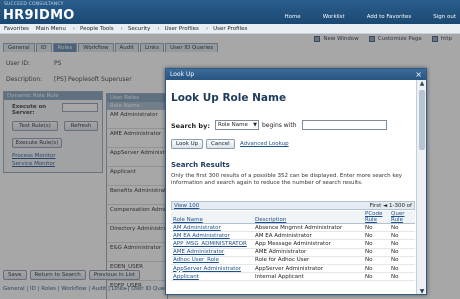  Describe the element at coordinates (233, 125) in the screenshot. I see `search-by-value: Role Name` at that location.